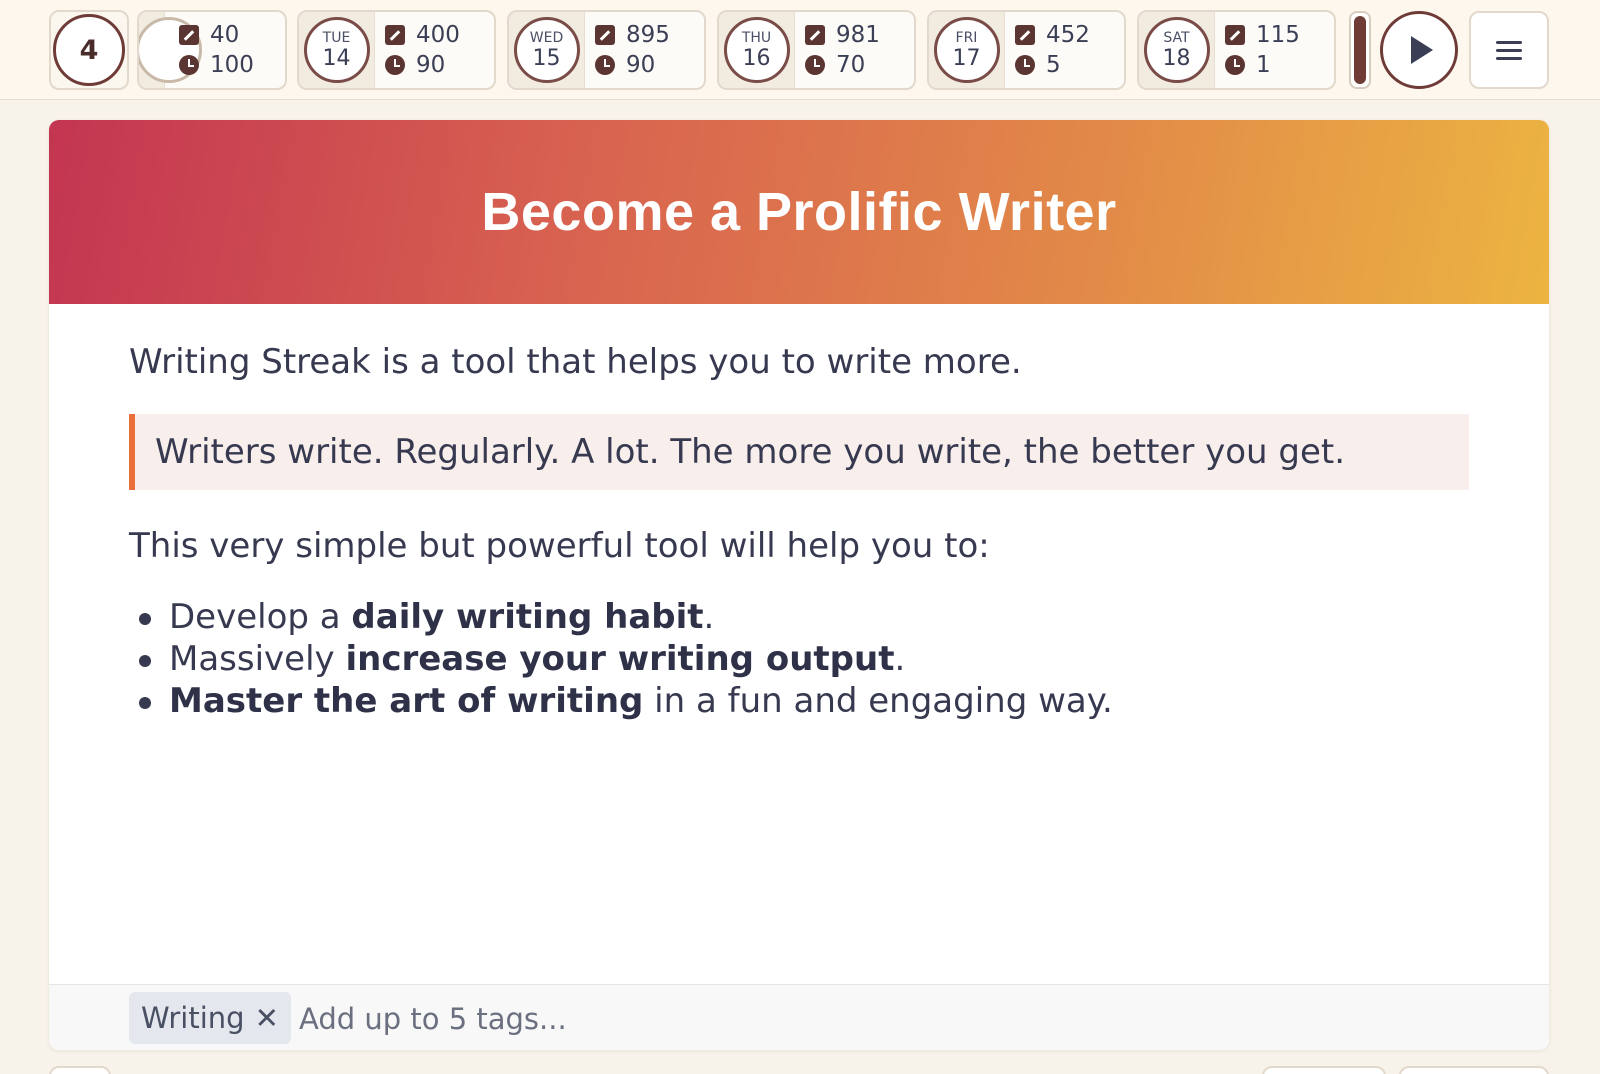  I want to click on day-card-fri: FRI 17 452 5, so click(1026, 50).